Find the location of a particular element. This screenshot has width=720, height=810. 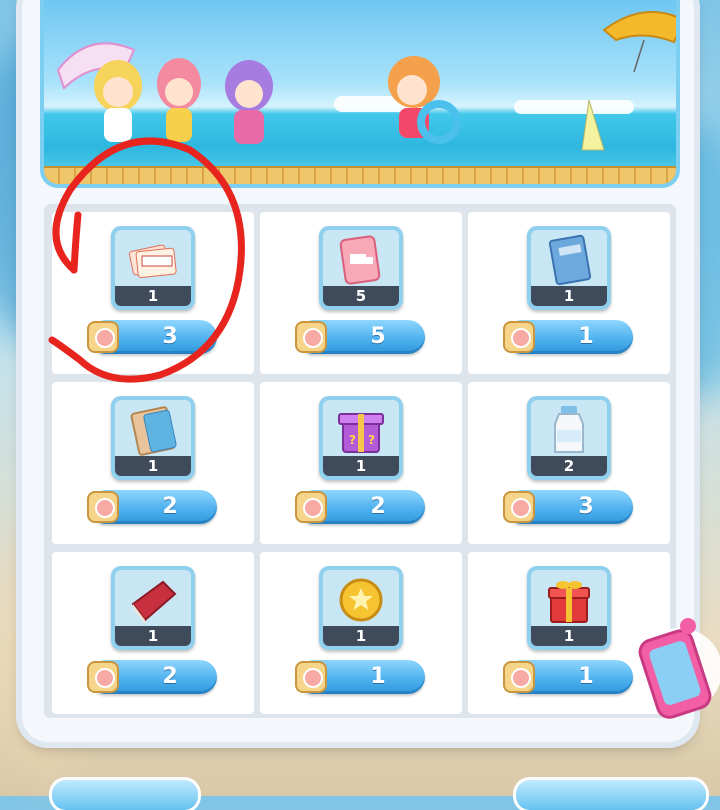

orange-blue-book-icon is located at coordinates (153, 431).